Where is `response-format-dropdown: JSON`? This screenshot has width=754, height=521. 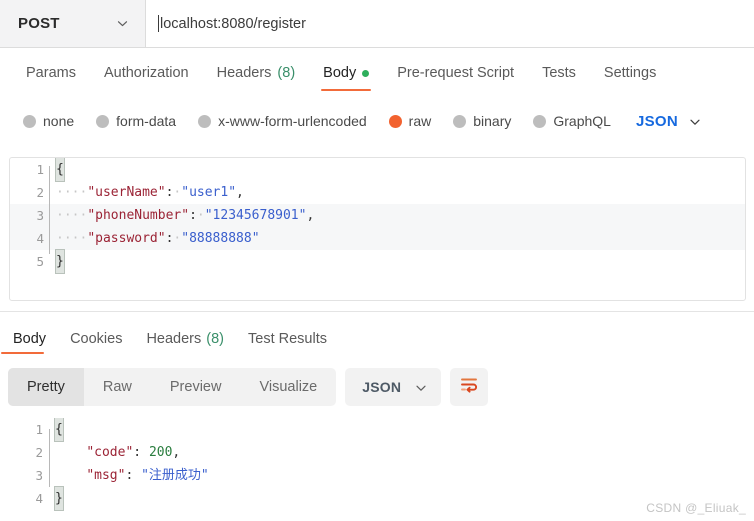
response-format-dropdown: JSON is located at coordinates (393, 387).